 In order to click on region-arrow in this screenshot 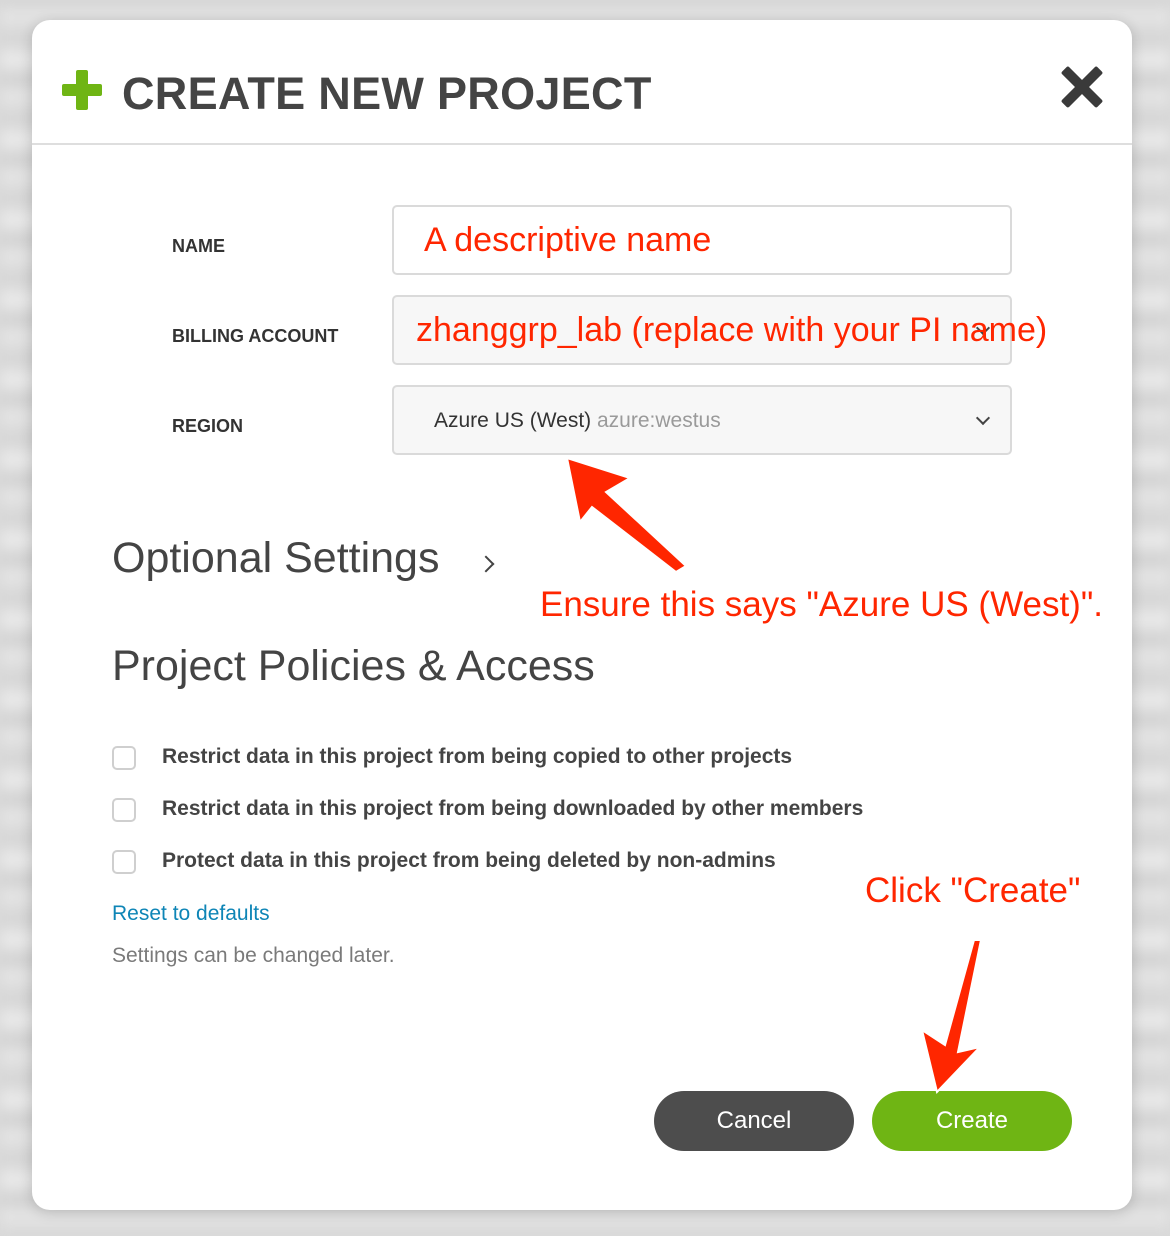, I will do `click(626, 515)`.